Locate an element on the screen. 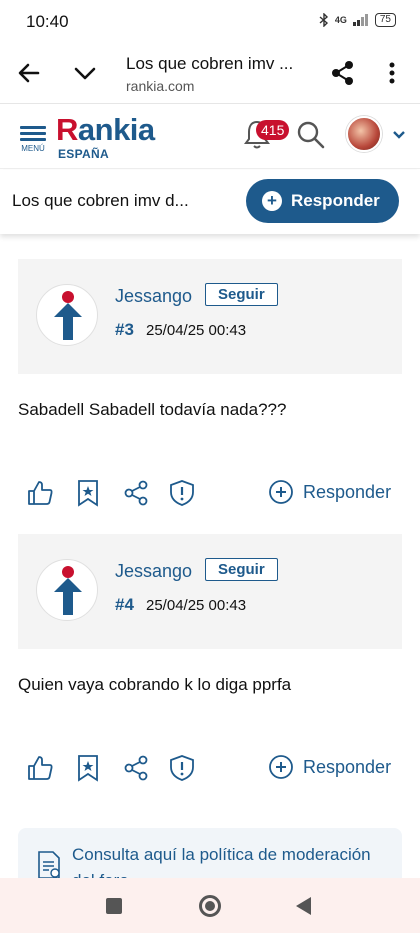  battery-icon: 75 is located at coordinates (385, 20).